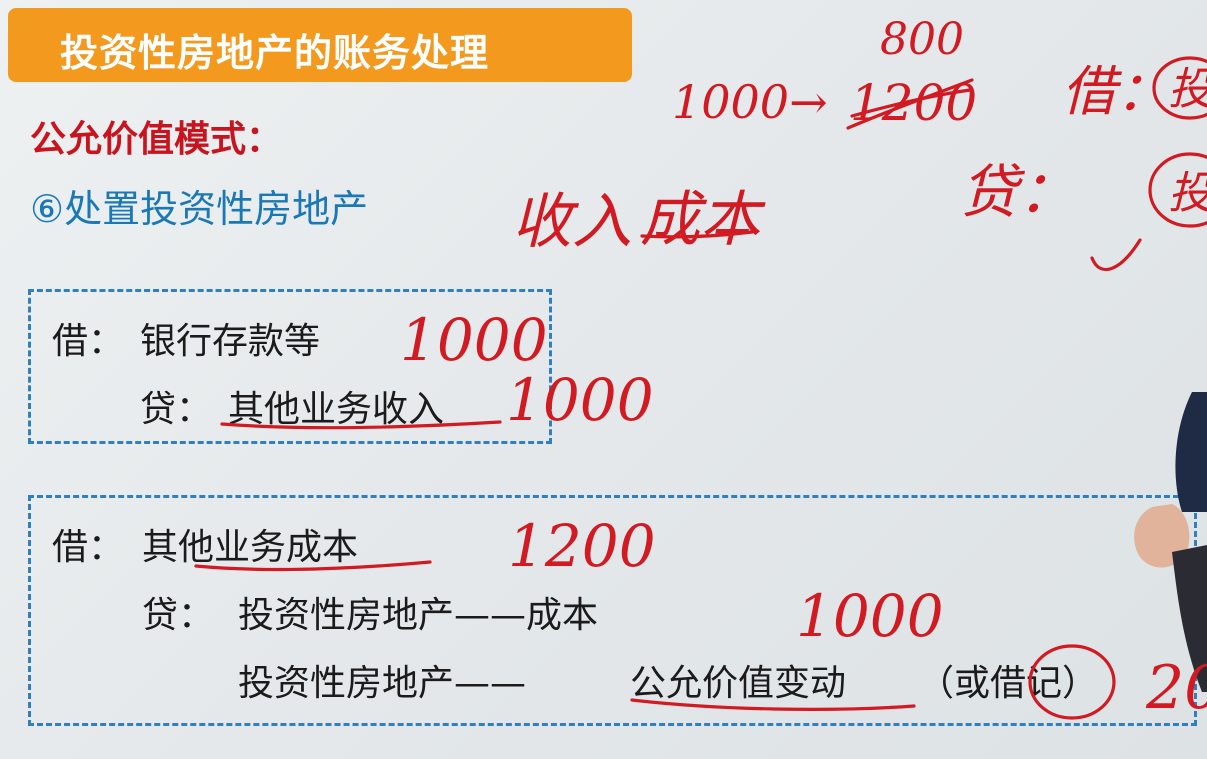 Image resolution: width=1207 pixels, height=759 pixels. I want to click on note-income-word: 收入, so click(572, 222).